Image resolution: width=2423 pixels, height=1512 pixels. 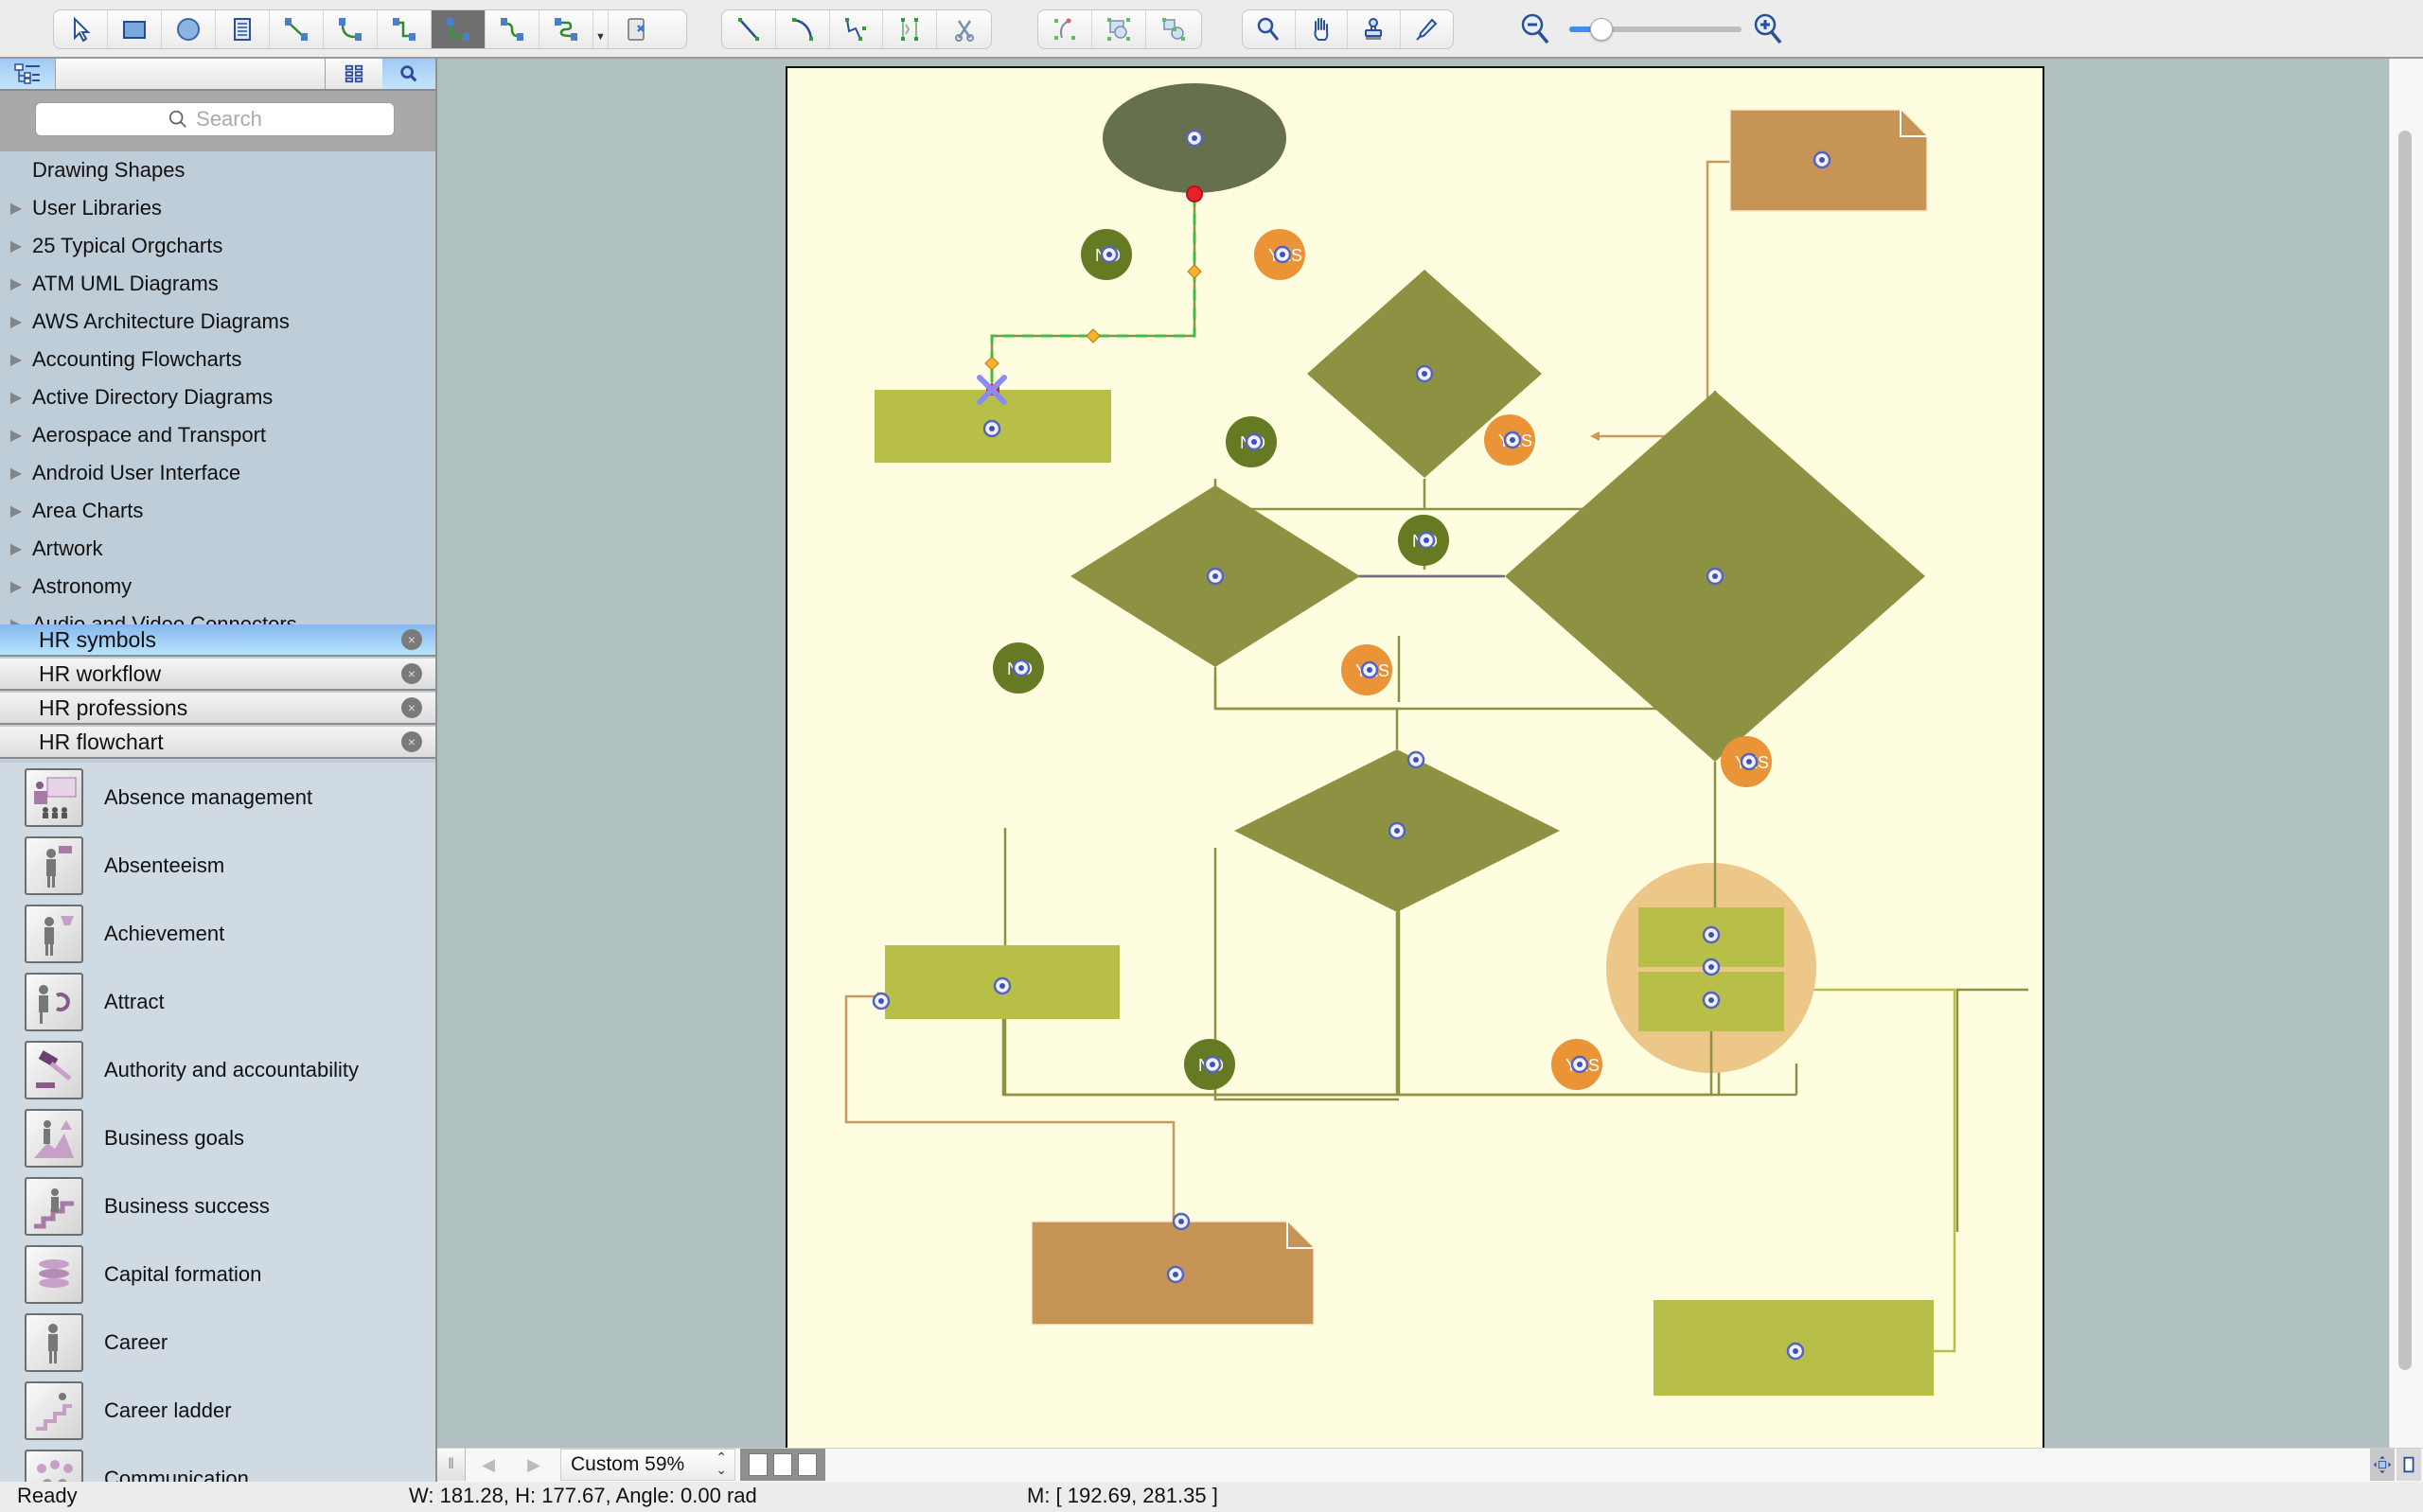 I want to click on shape-item: Communication, so click(x=217, y=1464).